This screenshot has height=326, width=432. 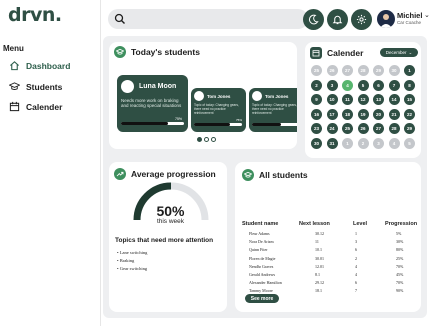 I want to click on theme-toggle-button, so click(x=313, y=19).